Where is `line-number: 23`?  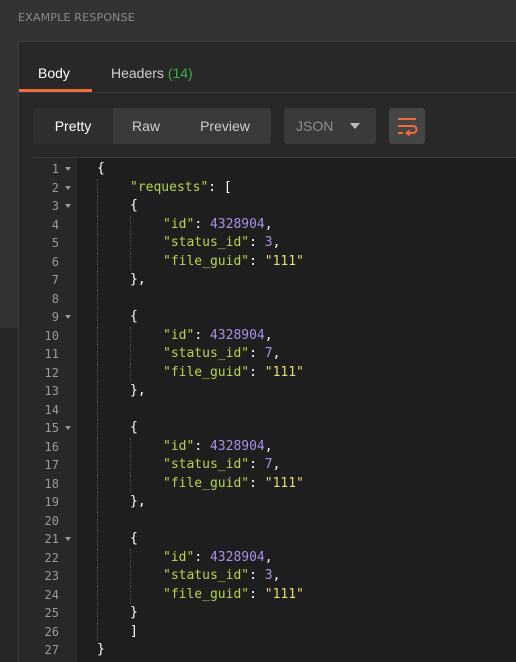
line-number: 23 is located at coordinates (51, 576).